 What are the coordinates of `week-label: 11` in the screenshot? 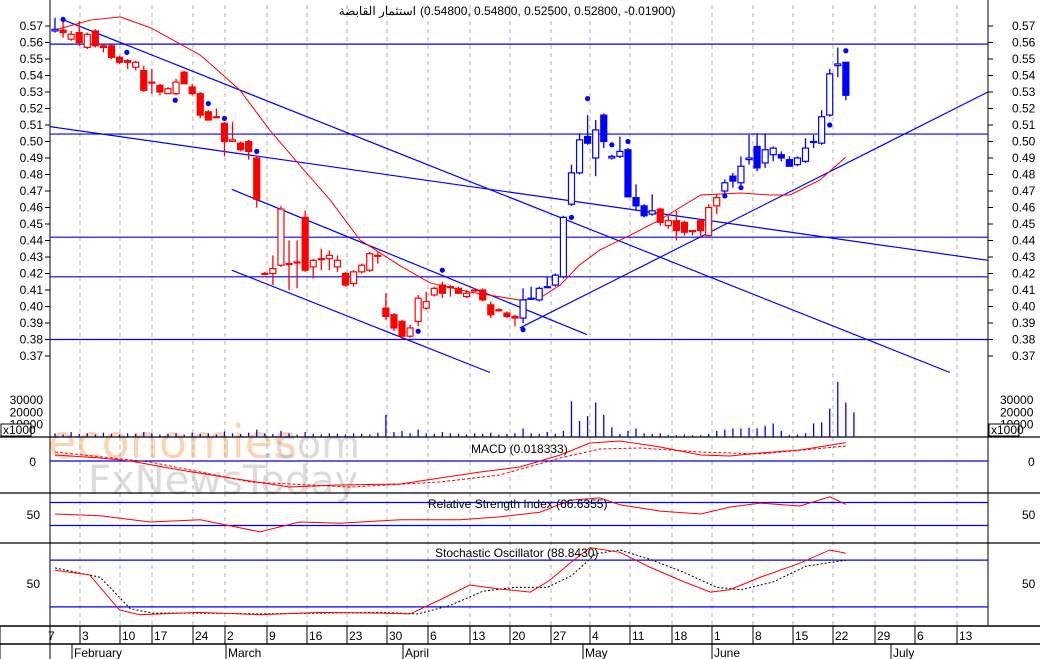 It's located at (638, 636).